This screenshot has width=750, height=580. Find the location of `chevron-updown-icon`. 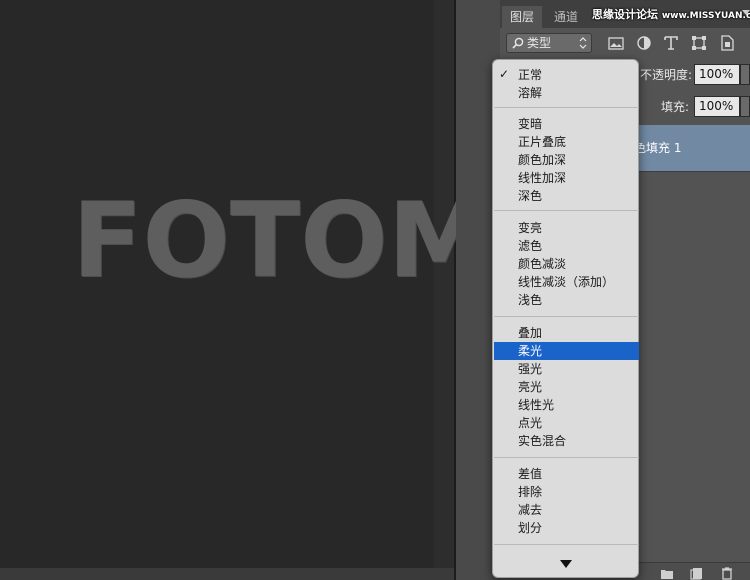

chevron-updown-icon is located at coordinates (583, 43).